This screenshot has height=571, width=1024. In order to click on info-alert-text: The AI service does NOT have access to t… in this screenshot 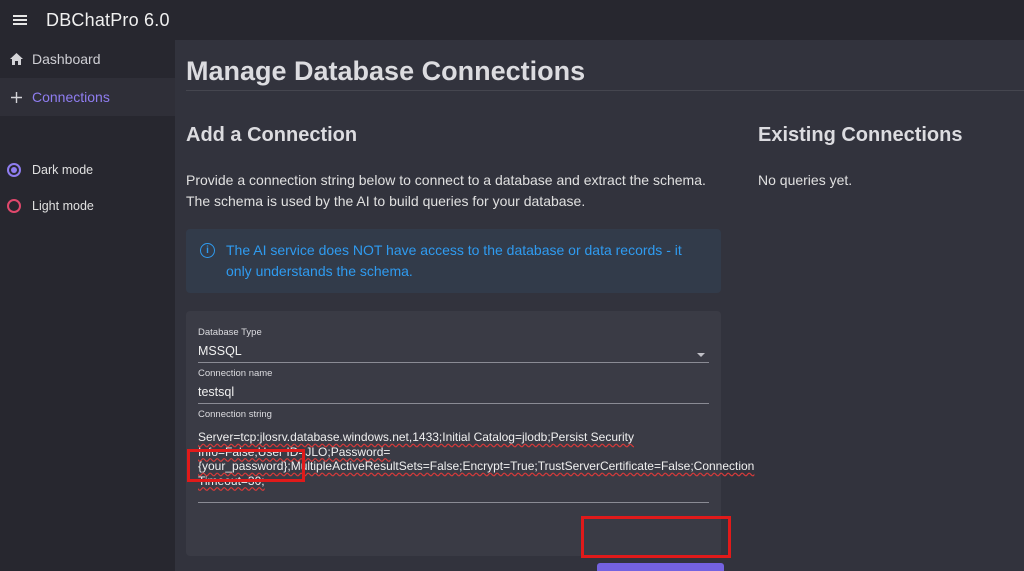, I will do `click(454, 260)`.